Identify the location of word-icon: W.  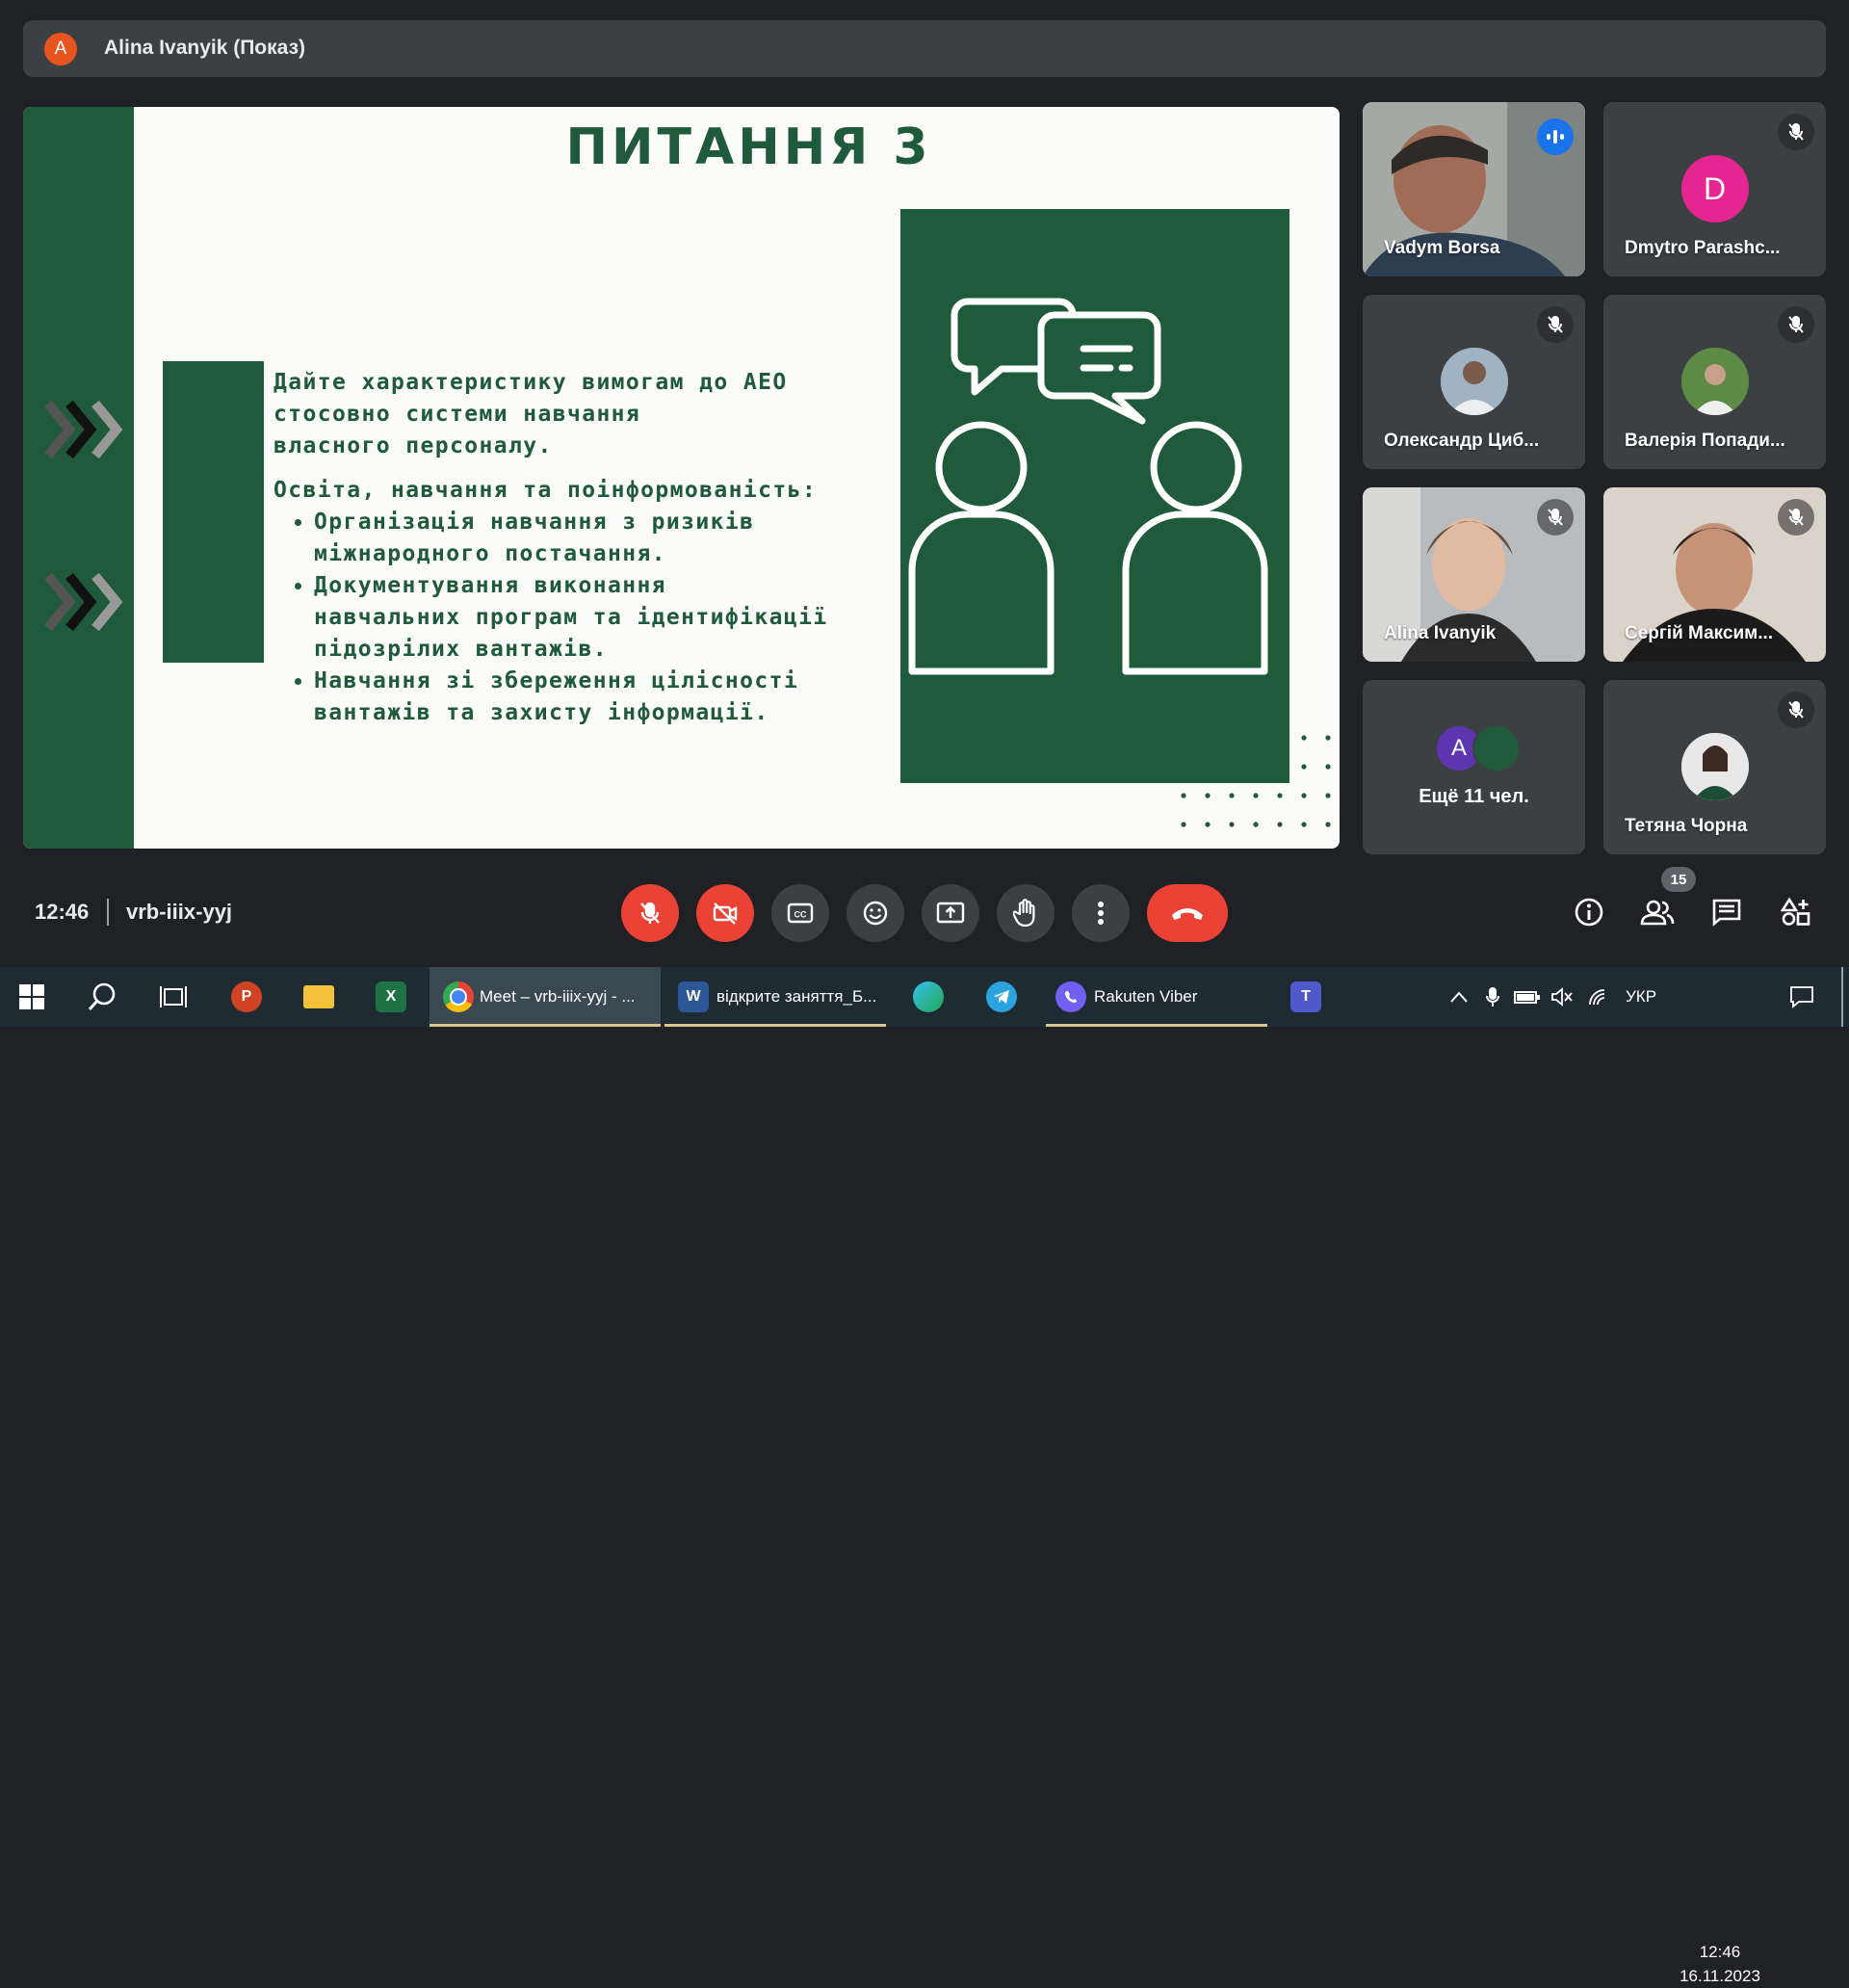
(693, 997).